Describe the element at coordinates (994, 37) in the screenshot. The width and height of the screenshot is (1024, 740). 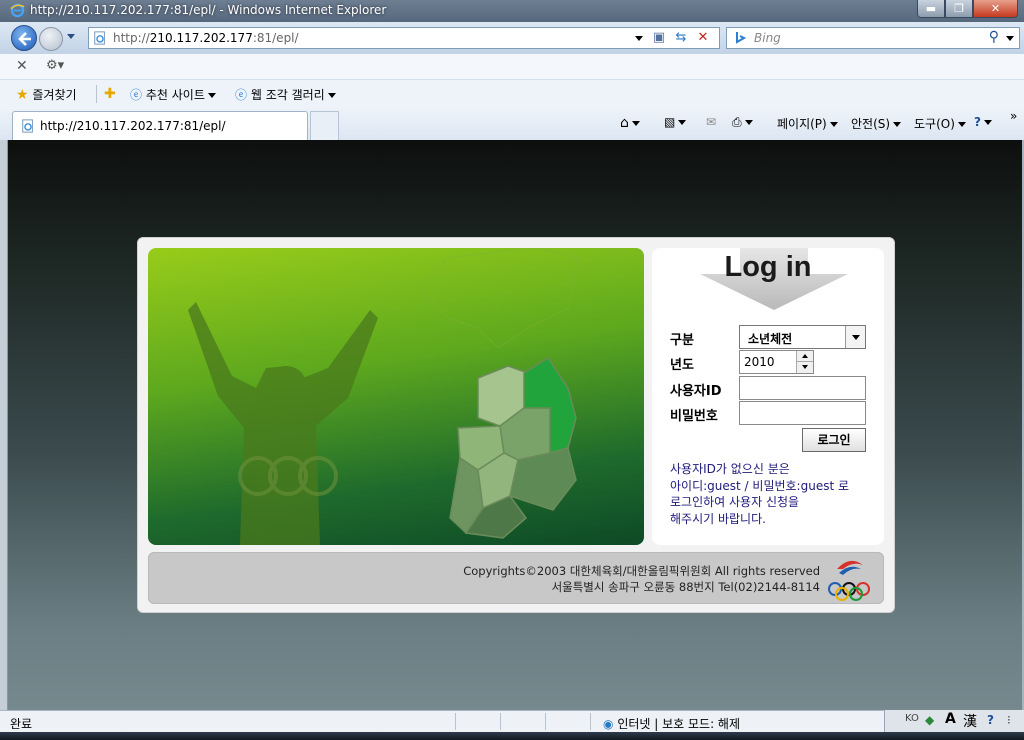
I see `search-icon: ⚲` at that location.